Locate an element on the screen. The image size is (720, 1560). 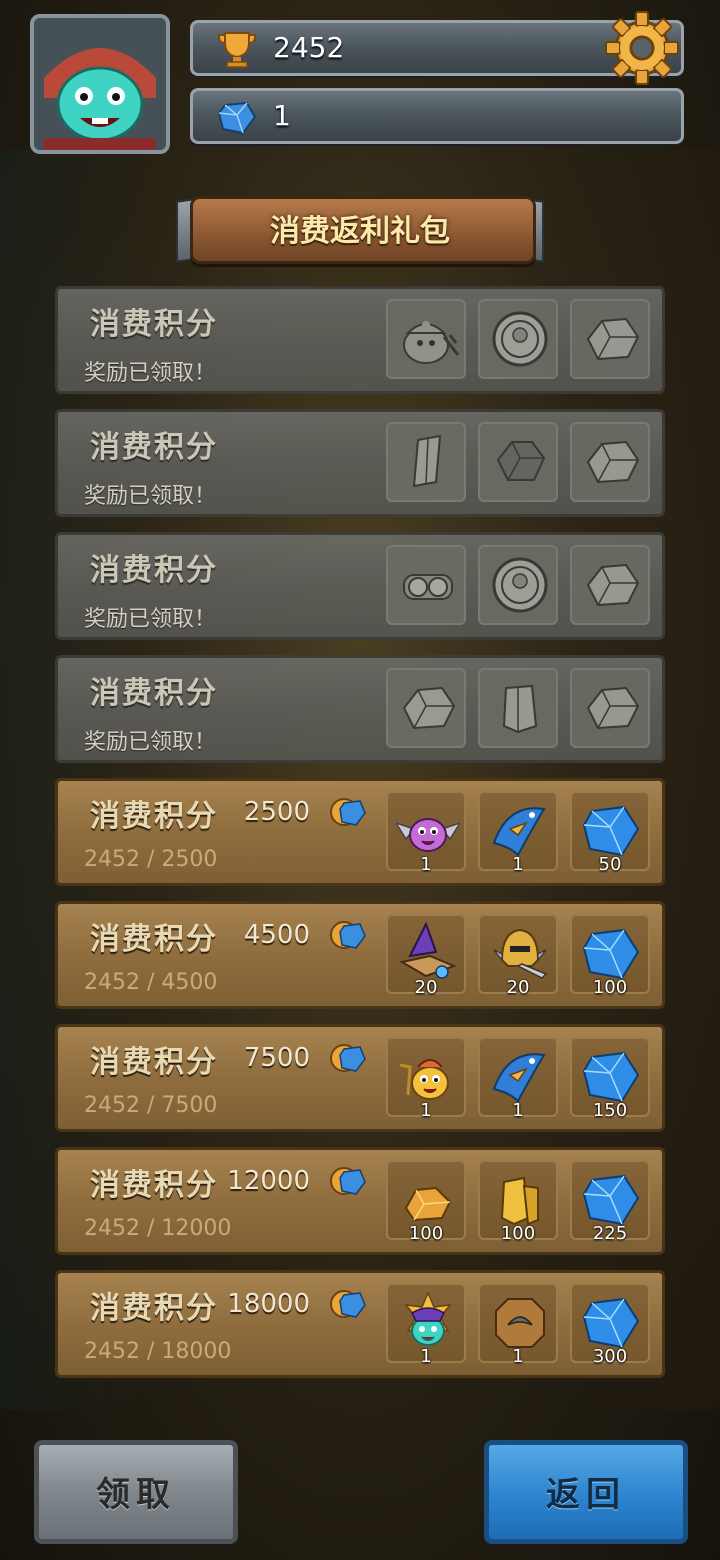
title-banner: 消费返利礼包 is located at coordinates (360, 228).